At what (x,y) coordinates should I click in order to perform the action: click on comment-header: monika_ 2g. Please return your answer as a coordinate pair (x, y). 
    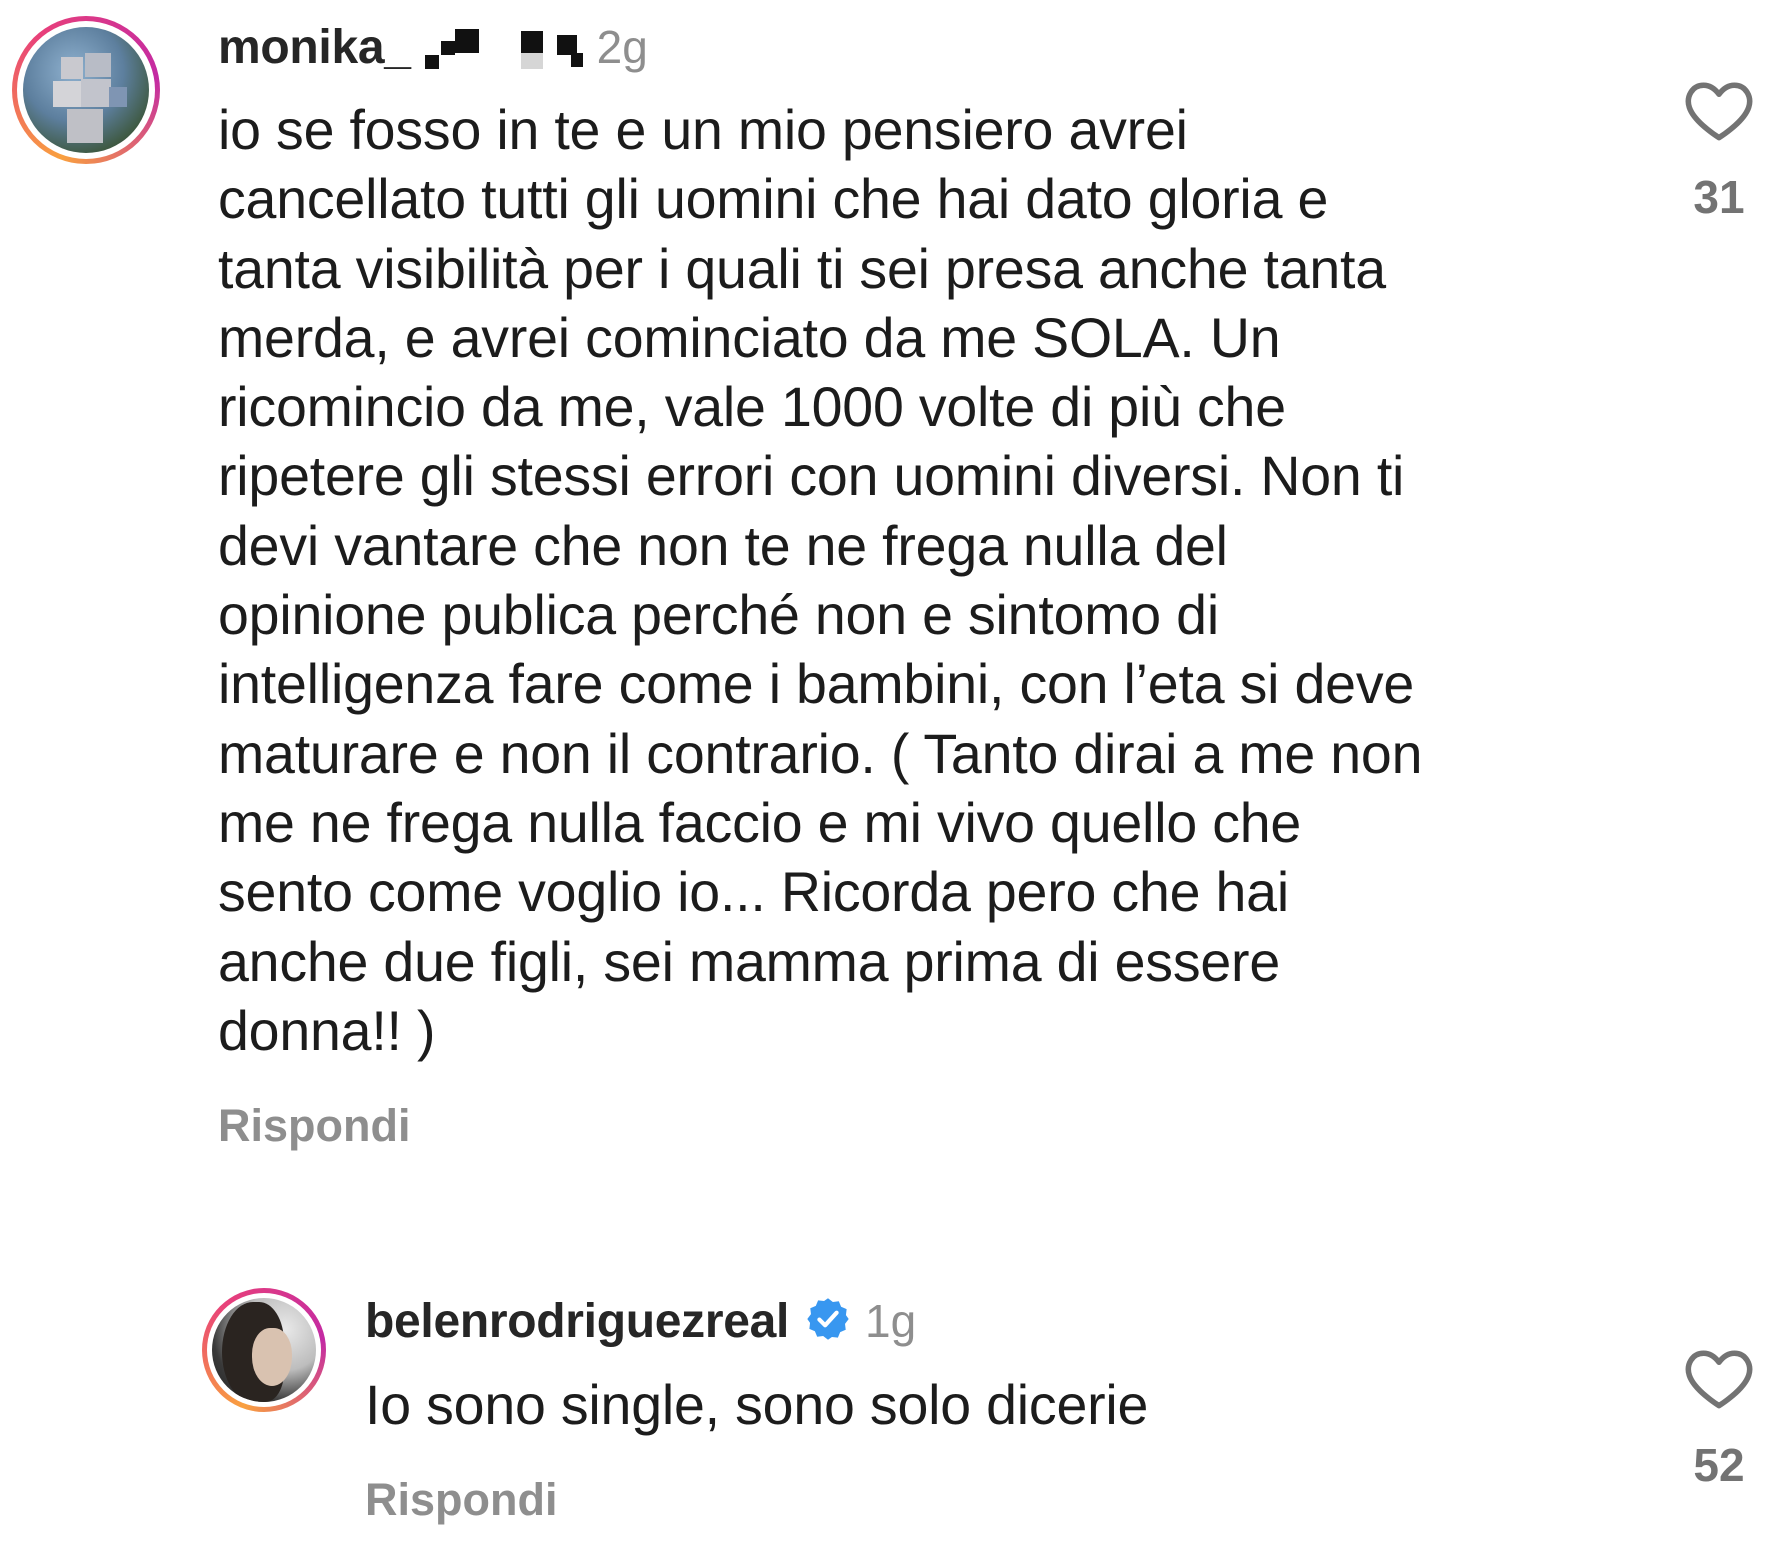
    Looking at the image, I should click on (433, 47).